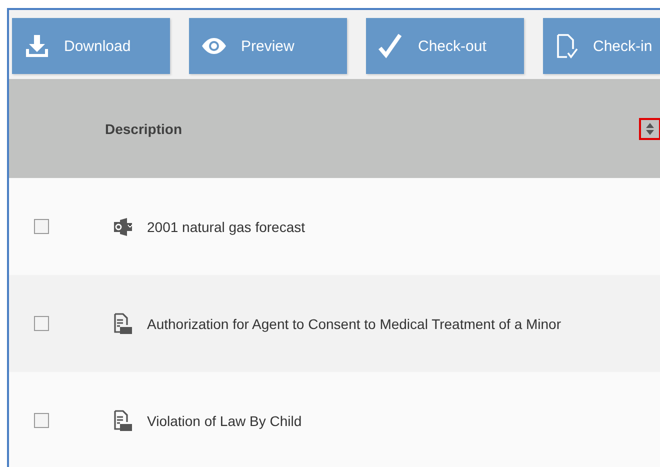 The height and width of the screenshot is (467, 660). I want to click on toolbar-button: Check-out, so click(445, 46).